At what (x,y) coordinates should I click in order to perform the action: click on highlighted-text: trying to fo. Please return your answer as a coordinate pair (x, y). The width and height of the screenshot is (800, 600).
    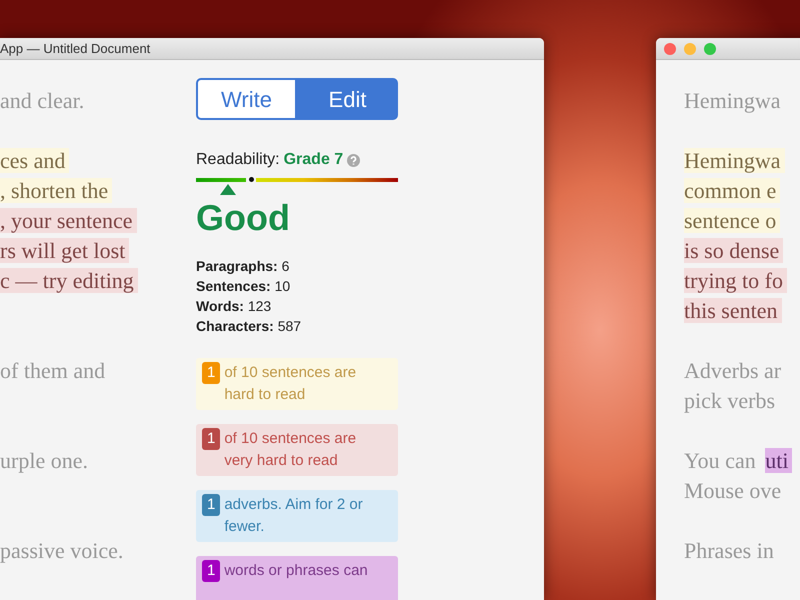
    Looking at the image, I should click on (735, 280).